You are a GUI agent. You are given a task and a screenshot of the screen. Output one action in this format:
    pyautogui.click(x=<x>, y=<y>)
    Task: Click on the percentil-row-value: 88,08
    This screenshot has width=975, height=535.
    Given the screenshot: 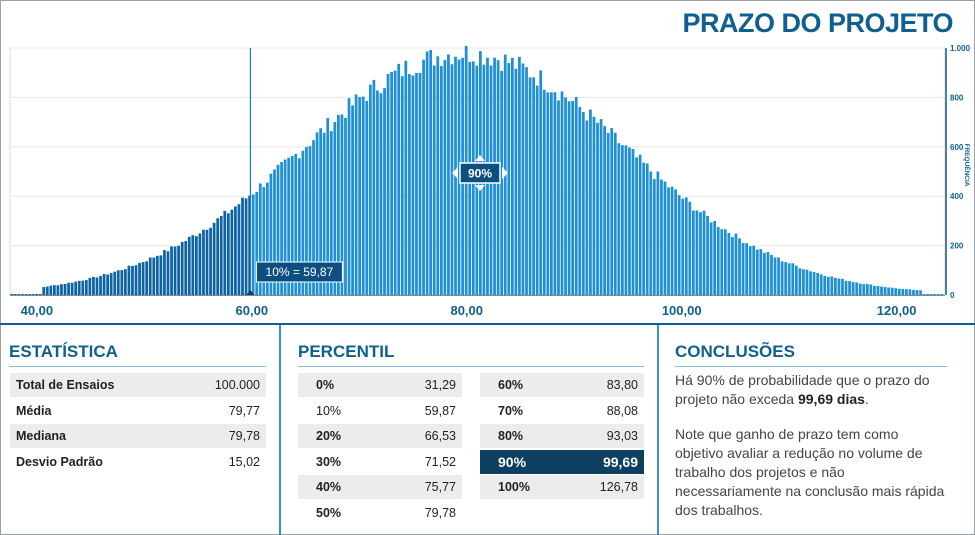 What is the action you would take?
    pyautogui.click(x=622, y=410)
    